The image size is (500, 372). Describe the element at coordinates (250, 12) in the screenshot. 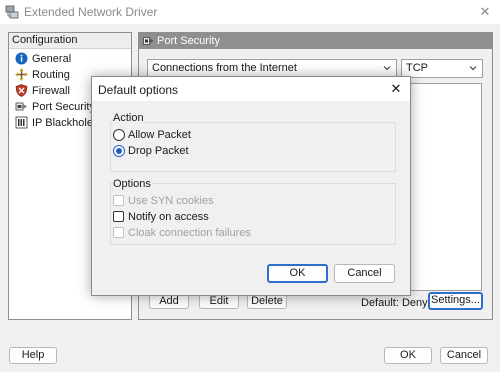

I see `title-bar: Extended Network Driver ✕` at that location.